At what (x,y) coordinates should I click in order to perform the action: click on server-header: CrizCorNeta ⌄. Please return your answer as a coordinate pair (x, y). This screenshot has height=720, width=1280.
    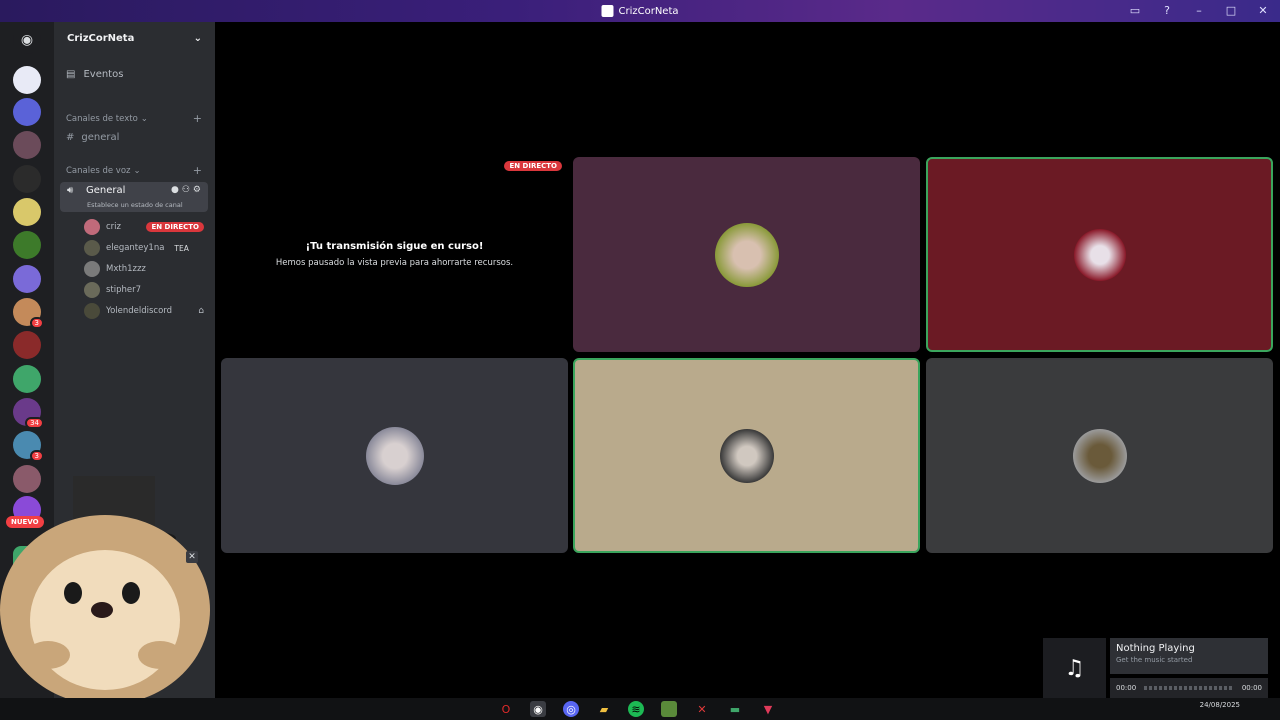
    Looking at the image, I should click on (134, 38).